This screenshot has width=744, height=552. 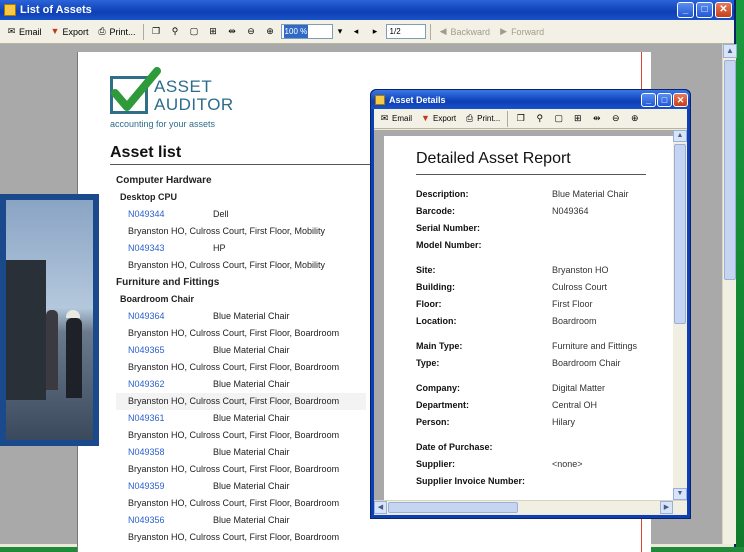 What do you see at coordinates (241, 214) in the screenshot?
I see `asset-row: N049344 Dell` at bounding box center [241, 214].